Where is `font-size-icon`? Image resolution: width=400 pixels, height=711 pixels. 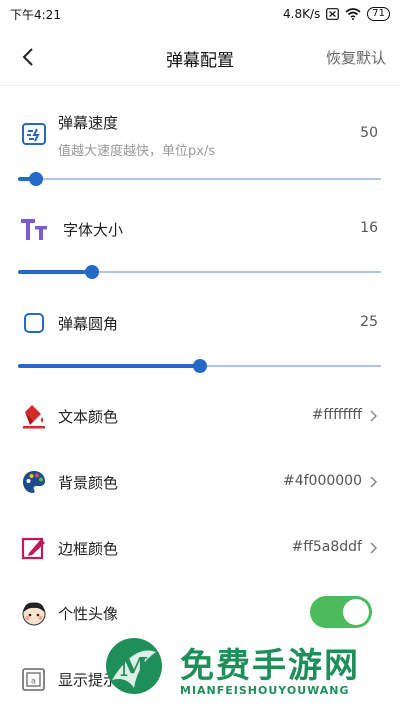
font-size-icon is located at coordinates (34, 229).